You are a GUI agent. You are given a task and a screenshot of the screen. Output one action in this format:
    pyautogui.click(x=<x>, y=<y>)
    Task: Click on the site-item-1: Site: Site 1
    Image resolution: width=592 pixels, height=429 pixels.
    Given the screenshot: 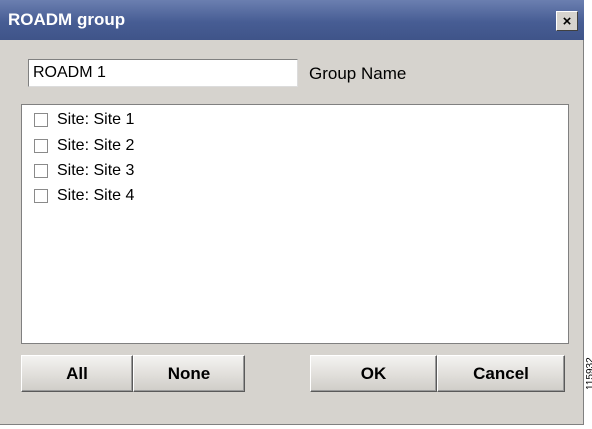 What is the action you would take?
    pyautogui.click(x=84, y=120)
    